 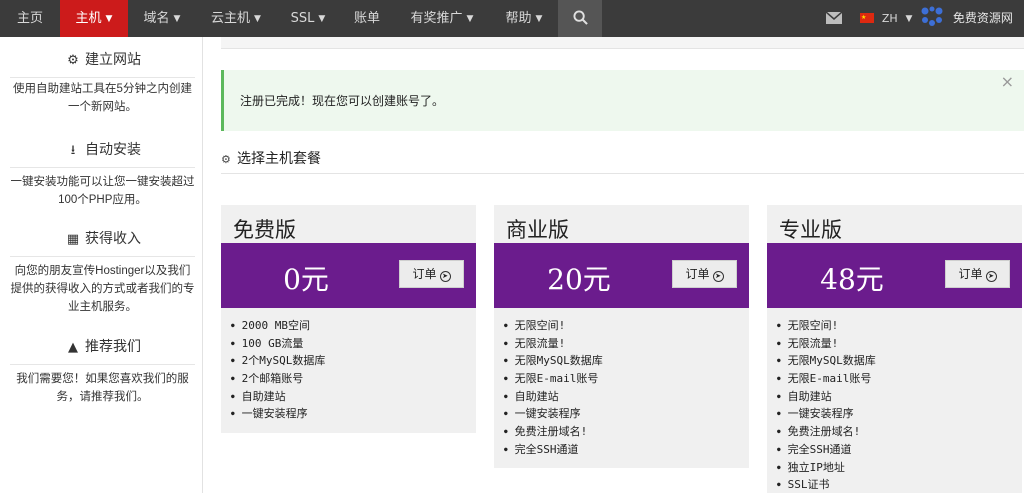 What do you see at coordinates (73, 347) in the screenshot?
I see `thumbs-up-icon: ▲` at bounding box center [73, 347].